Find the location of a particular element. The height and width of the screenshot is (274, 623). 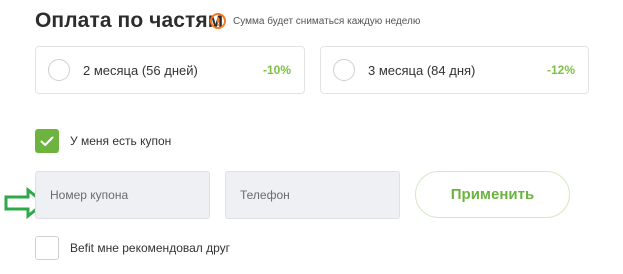

plan-discount: -12% is located at coordinates (560, 70).